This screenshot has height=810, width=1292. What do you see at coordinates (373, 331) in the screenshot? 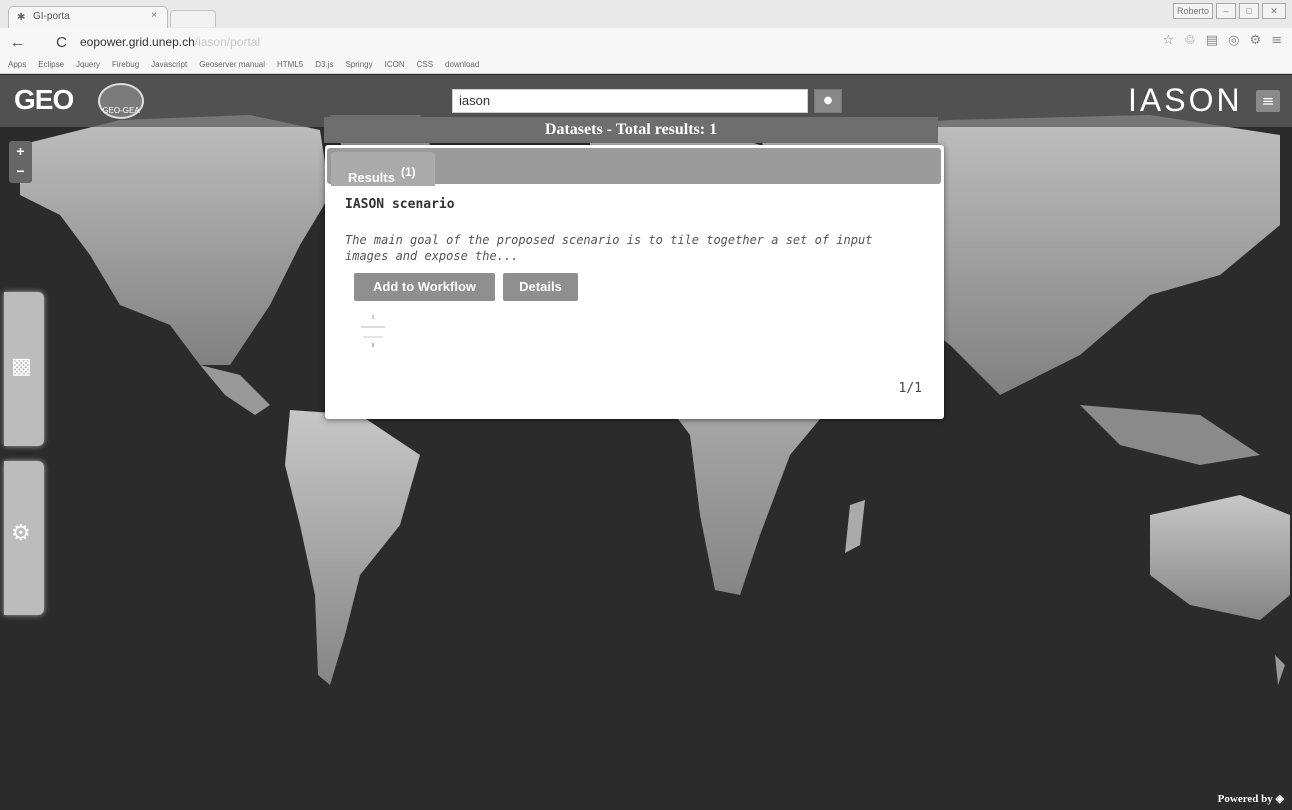
I see `result-thumbnail` at bounding box center [373, 331].